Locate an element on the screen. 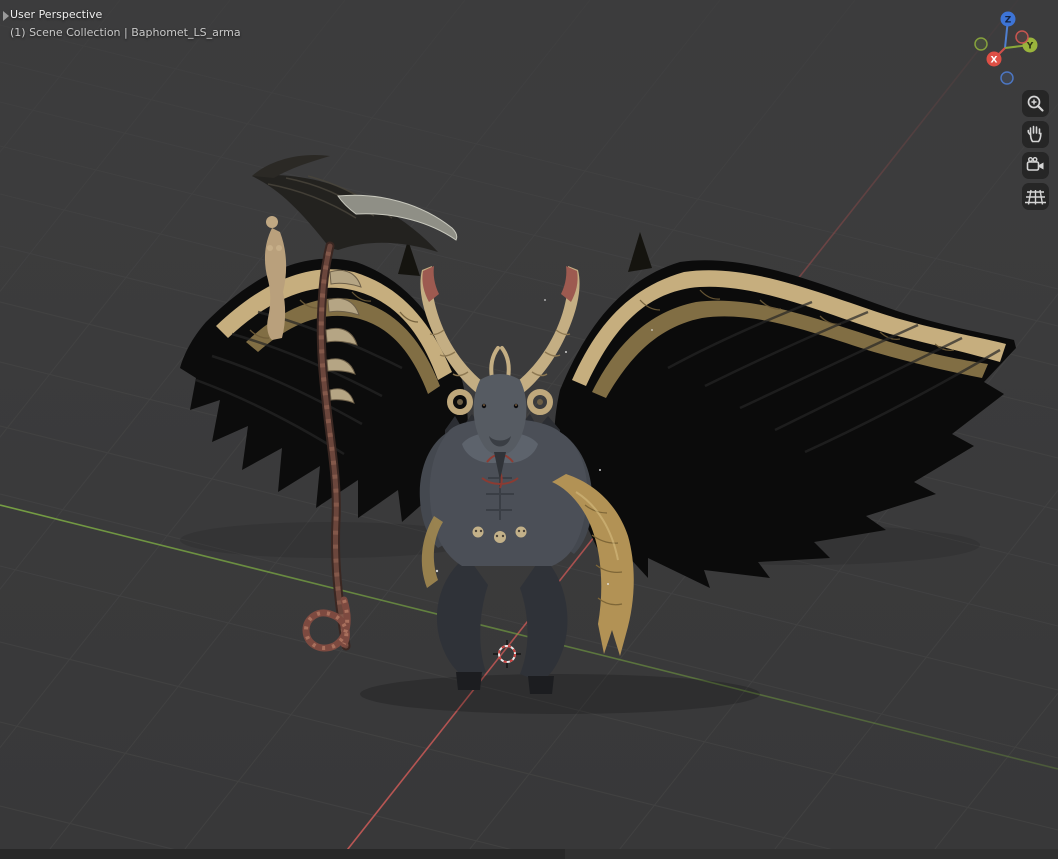  bottom-editor-edge-left is located at coordinates (282, 854).